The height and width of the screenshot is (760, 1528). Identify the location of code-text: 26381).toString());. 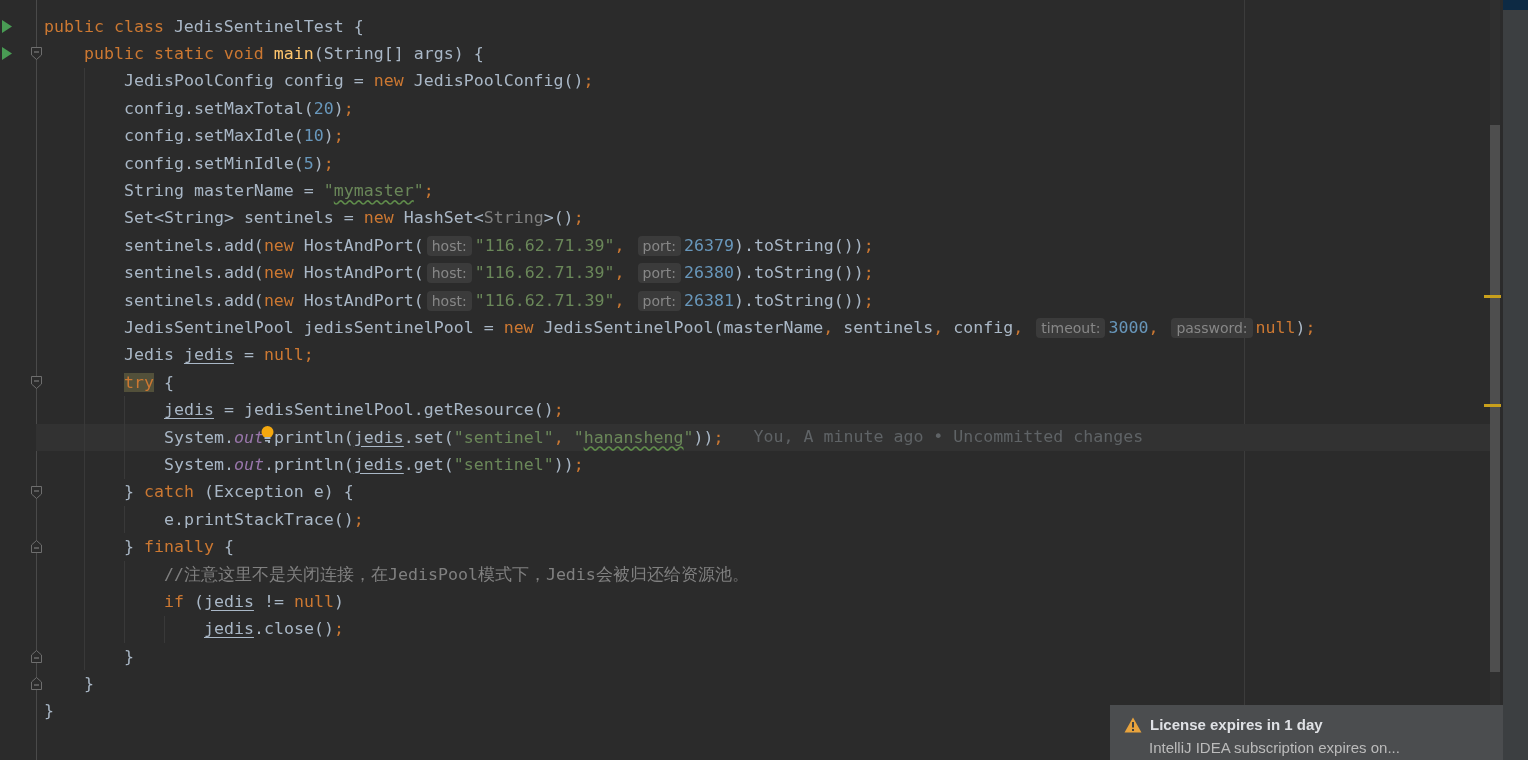
(778, 300).